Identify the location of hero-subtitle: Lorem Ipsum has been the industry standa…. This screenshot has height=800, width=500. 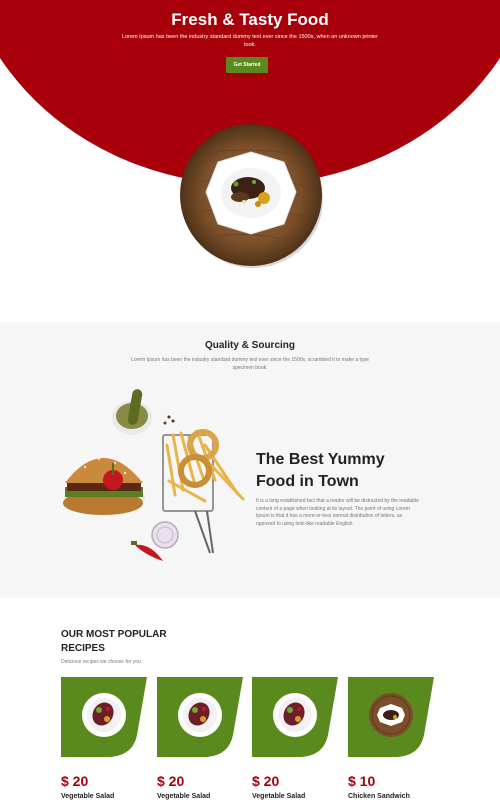
(250, 41).